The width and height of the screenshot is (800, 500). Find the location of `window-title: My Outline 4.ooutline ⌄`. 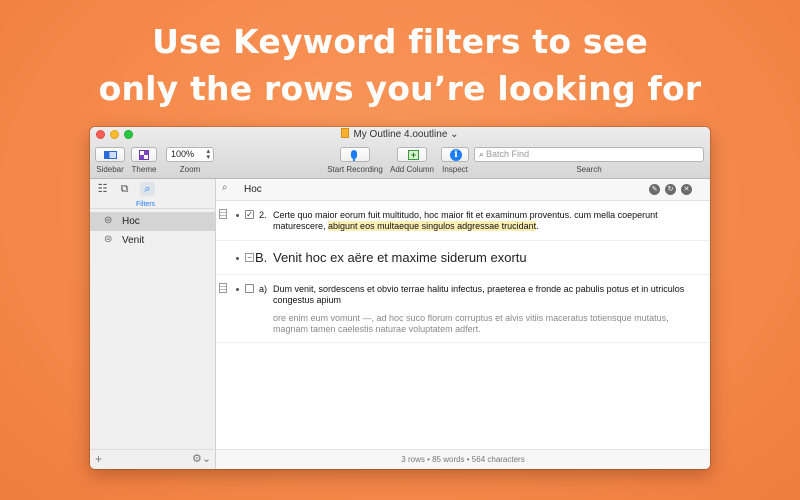

window-title: My Outline 4.ooutline ⌄ is located at coordinates (400, 134).